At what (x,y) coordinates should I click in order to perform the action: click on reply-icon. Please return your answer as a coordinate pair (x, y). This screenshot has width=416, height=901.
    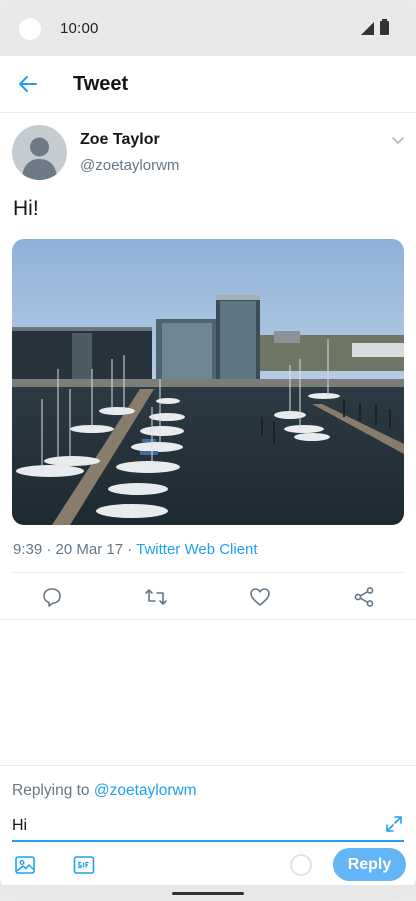
    Looking at the image, I should click on (52, 597).